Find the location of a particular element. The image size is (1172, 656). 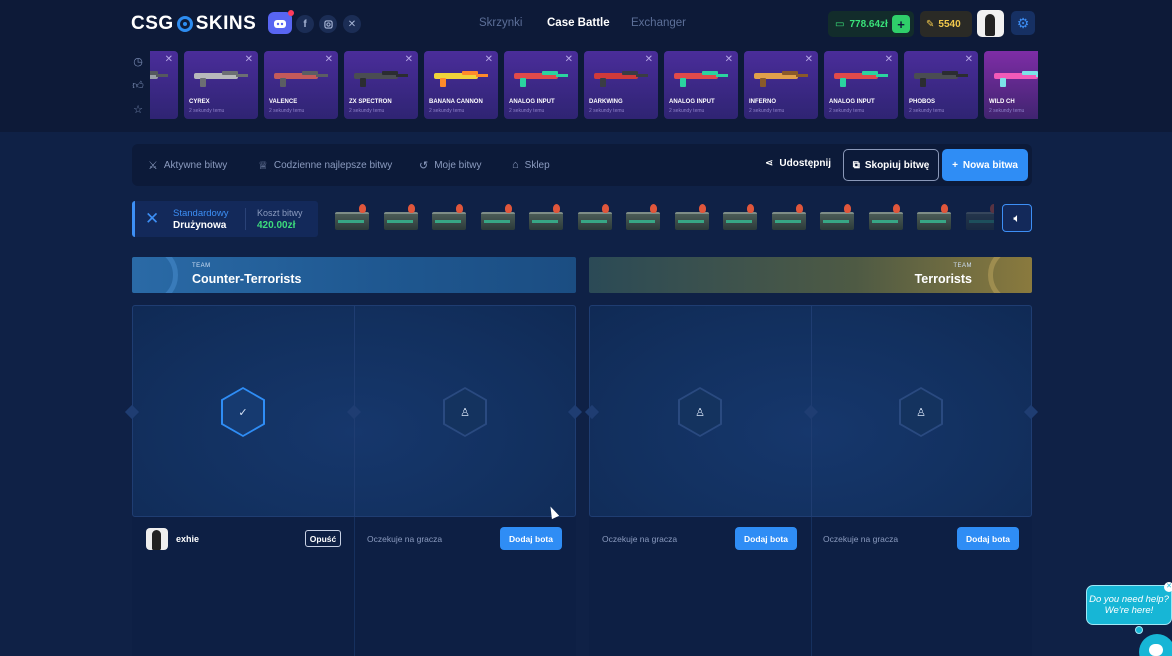

live-drop-card: ✕WILD CH2 sekundy temu is located at coordinates (1011, 85).